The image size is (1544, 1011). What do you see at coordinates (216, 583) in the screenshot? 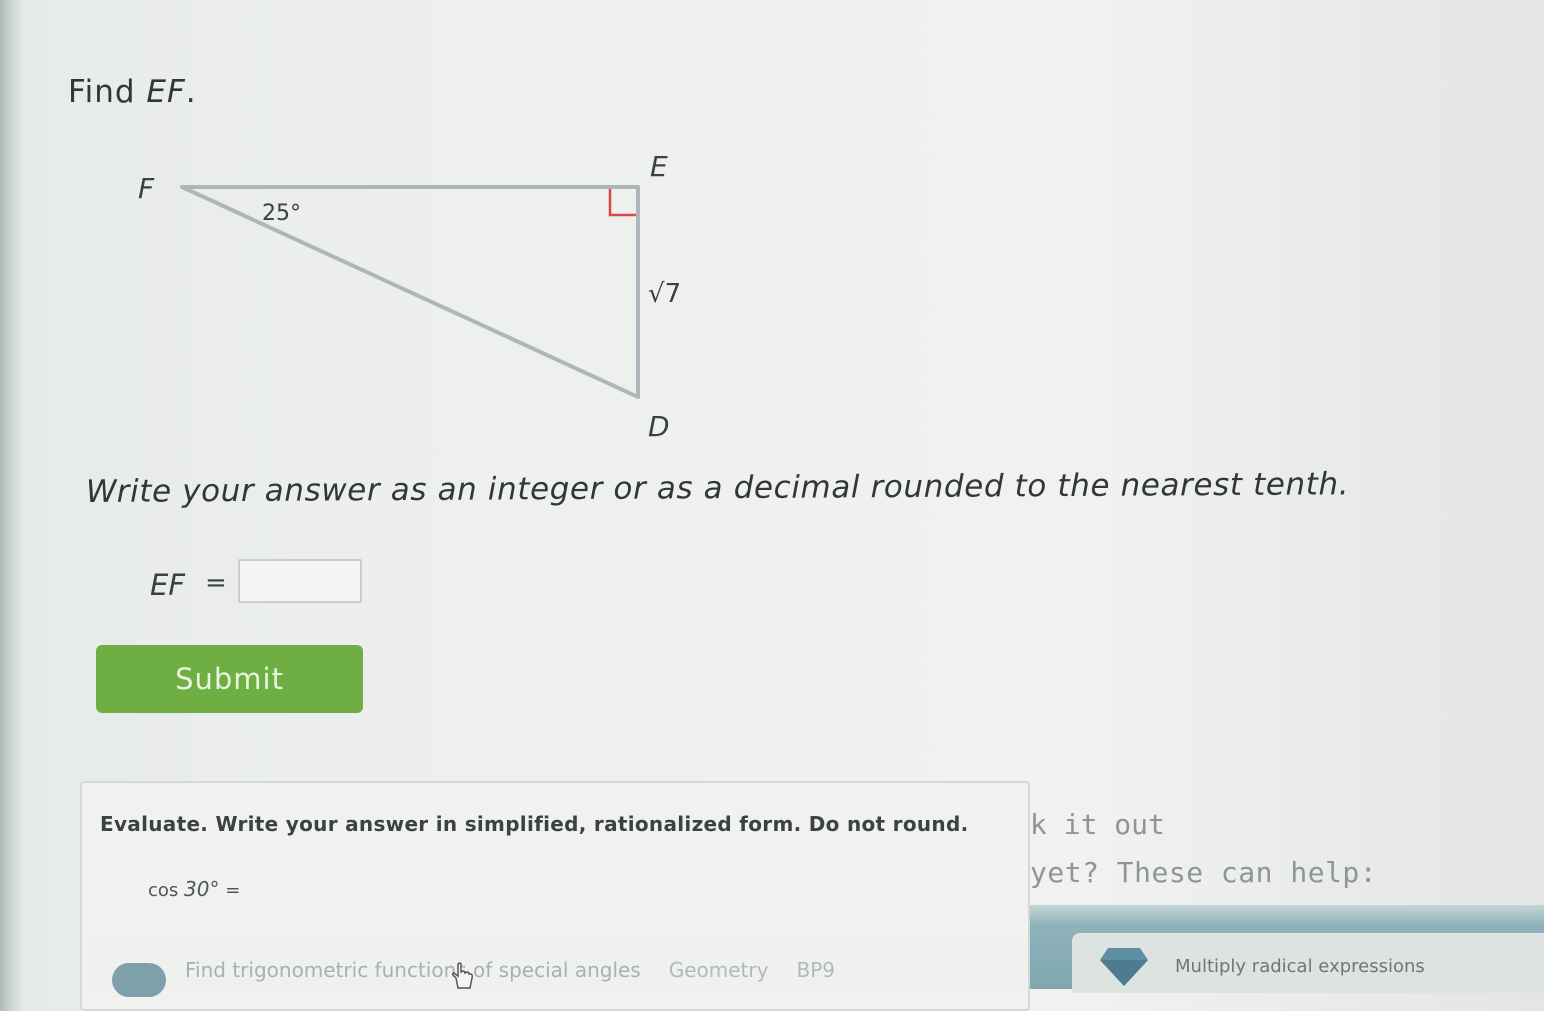
I see `answer-equals-sign: =` at bounding box center [216, 583].